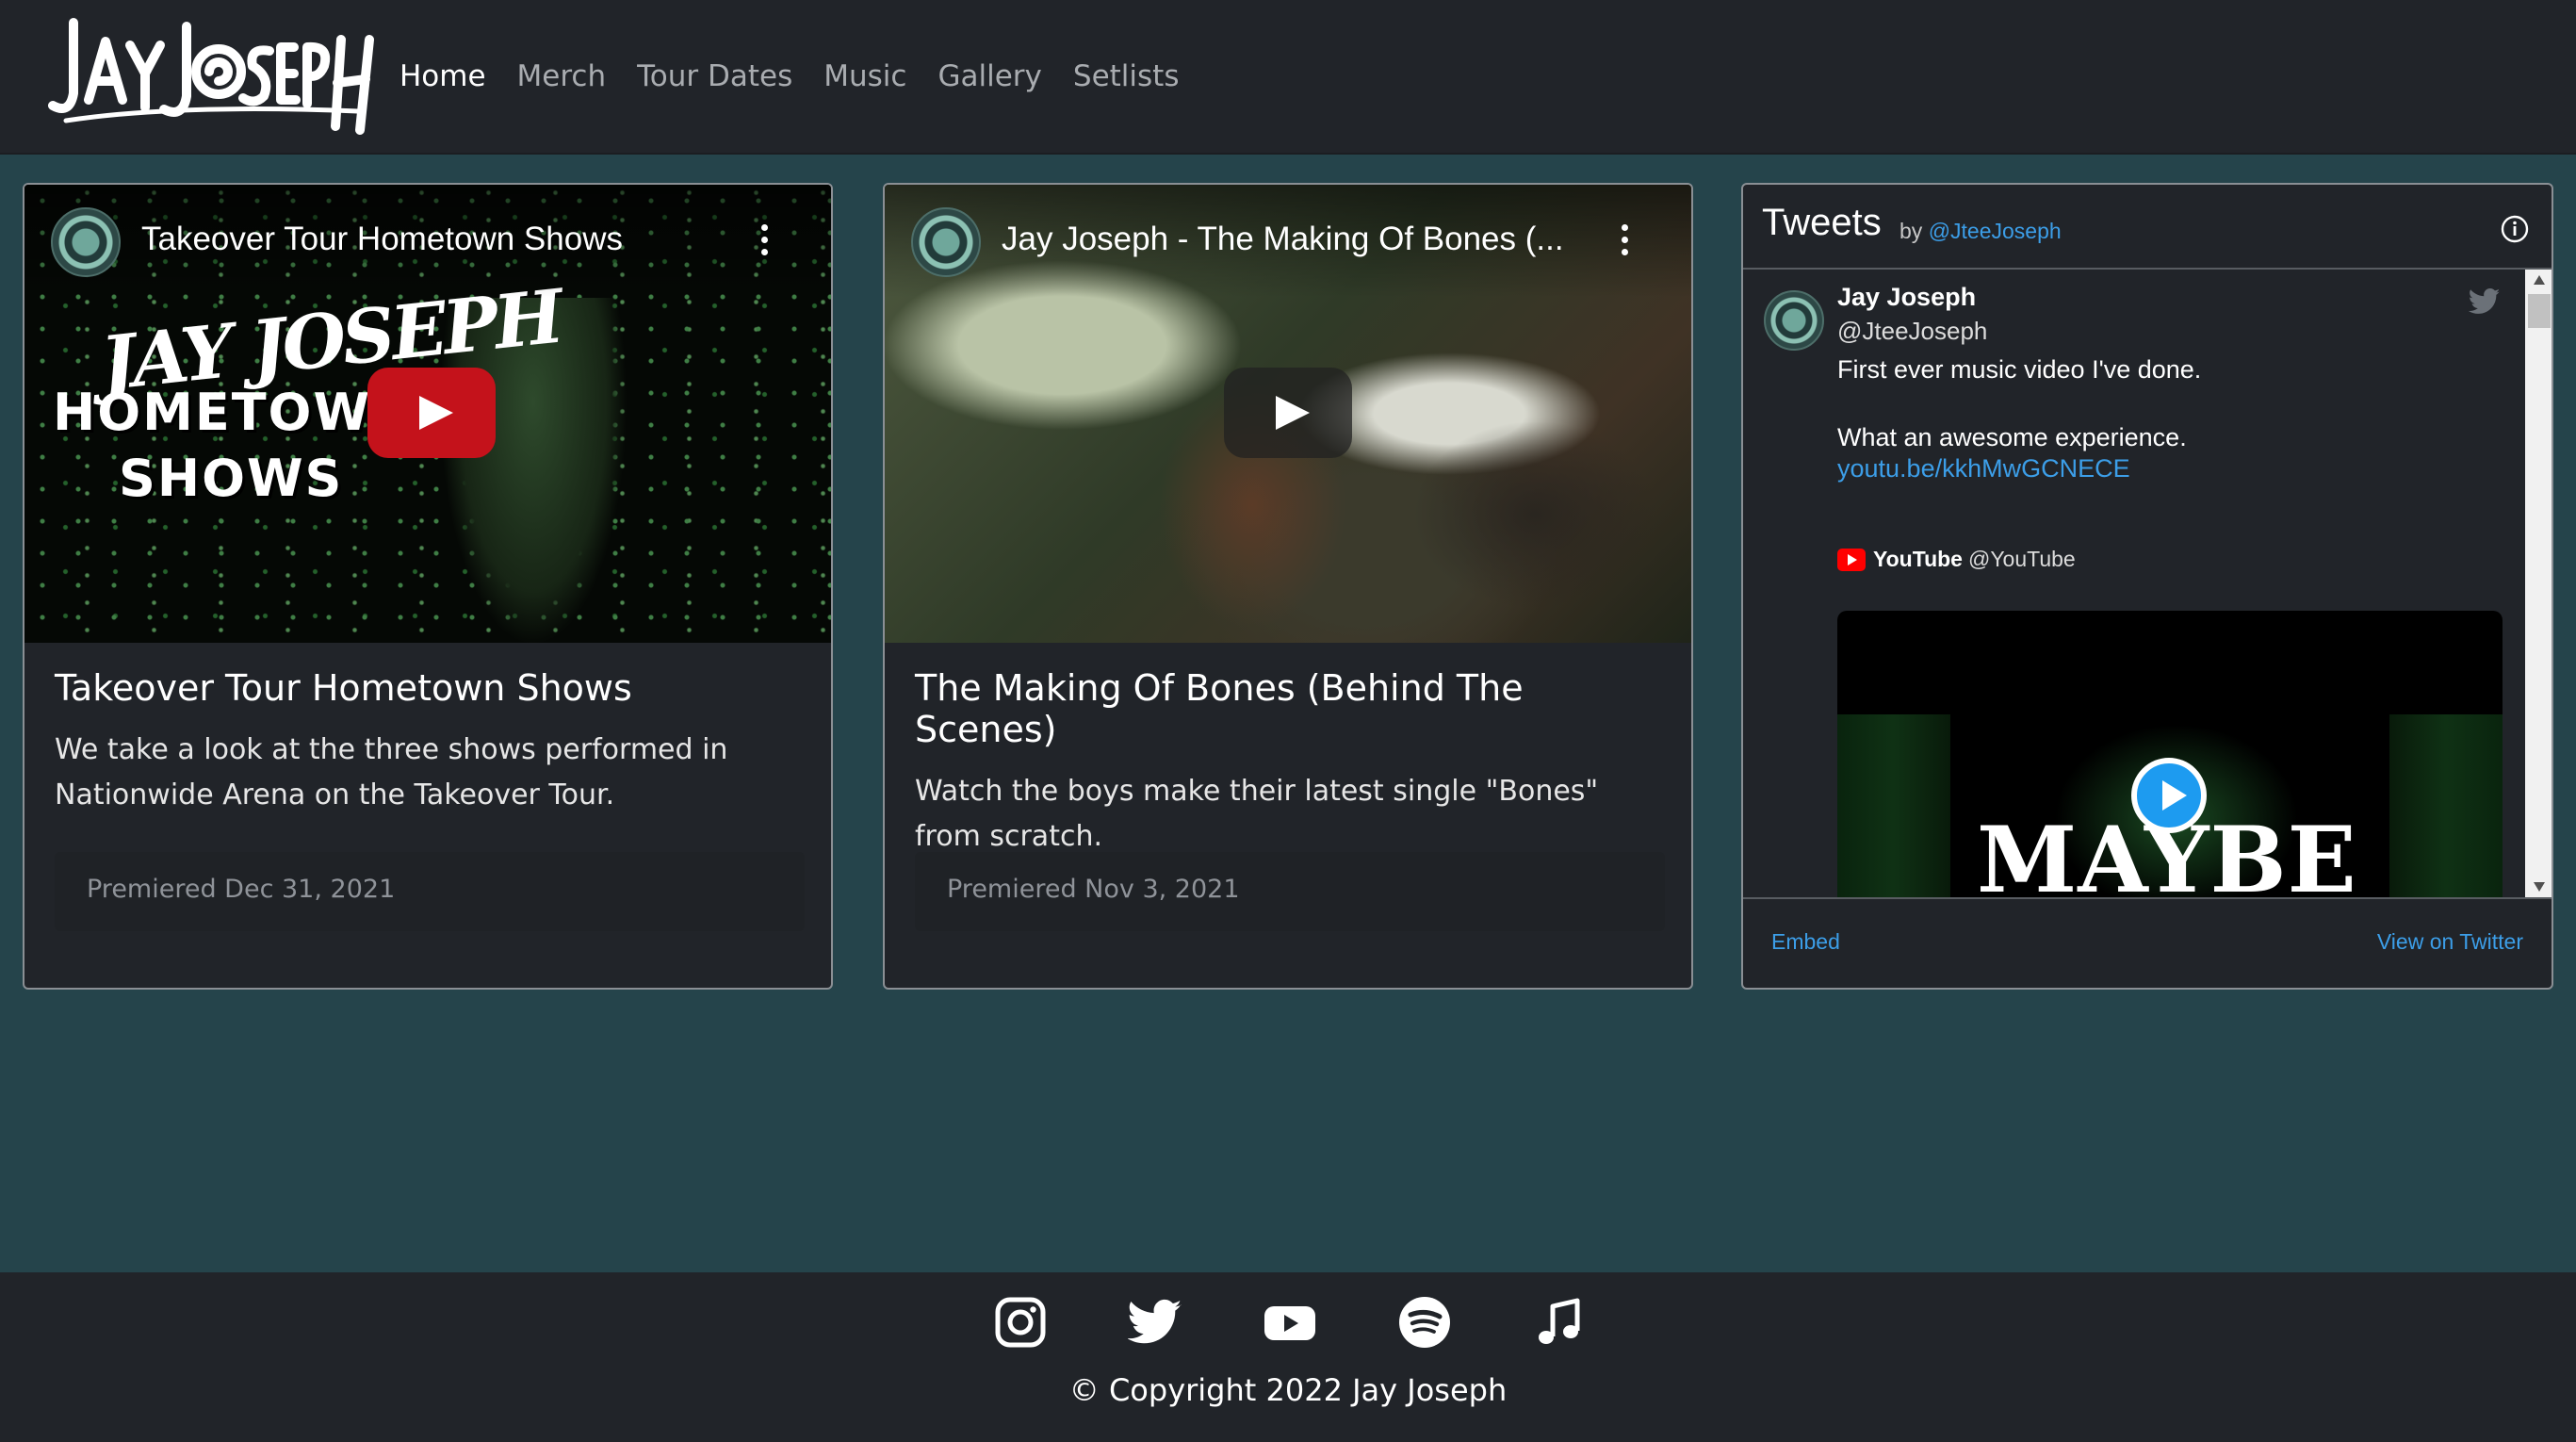 The height and width of the screenshot is (1442, 2576). What do you see at coordinates (2170, 755) in the screenshot?
I see `tweet-media-video: MAYBE` at bounding box center [2170, 755].